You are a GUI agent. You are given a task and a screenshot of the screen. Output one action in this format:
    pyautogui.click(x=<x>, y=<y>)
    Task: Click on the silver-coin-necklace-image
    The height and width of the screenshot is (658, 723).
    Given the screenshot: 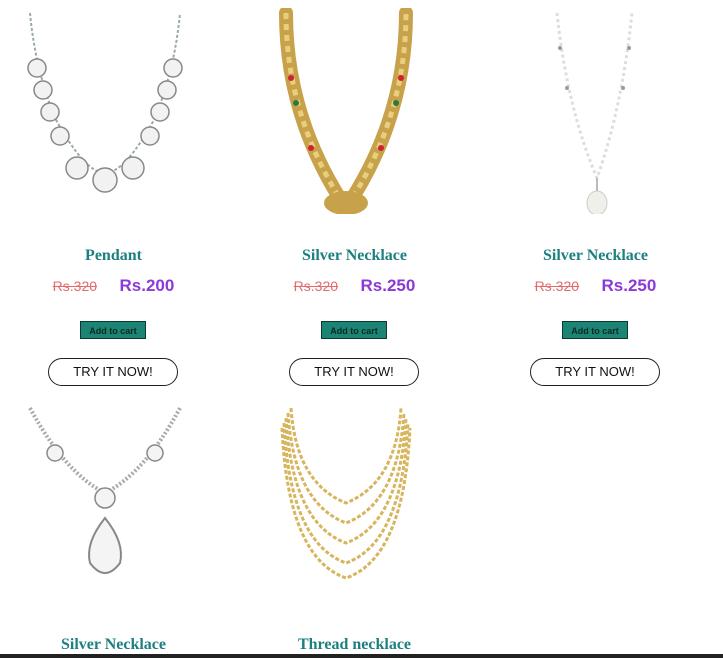 What is the action you would take?
    pyautogui.click(x=105, y=111)
    